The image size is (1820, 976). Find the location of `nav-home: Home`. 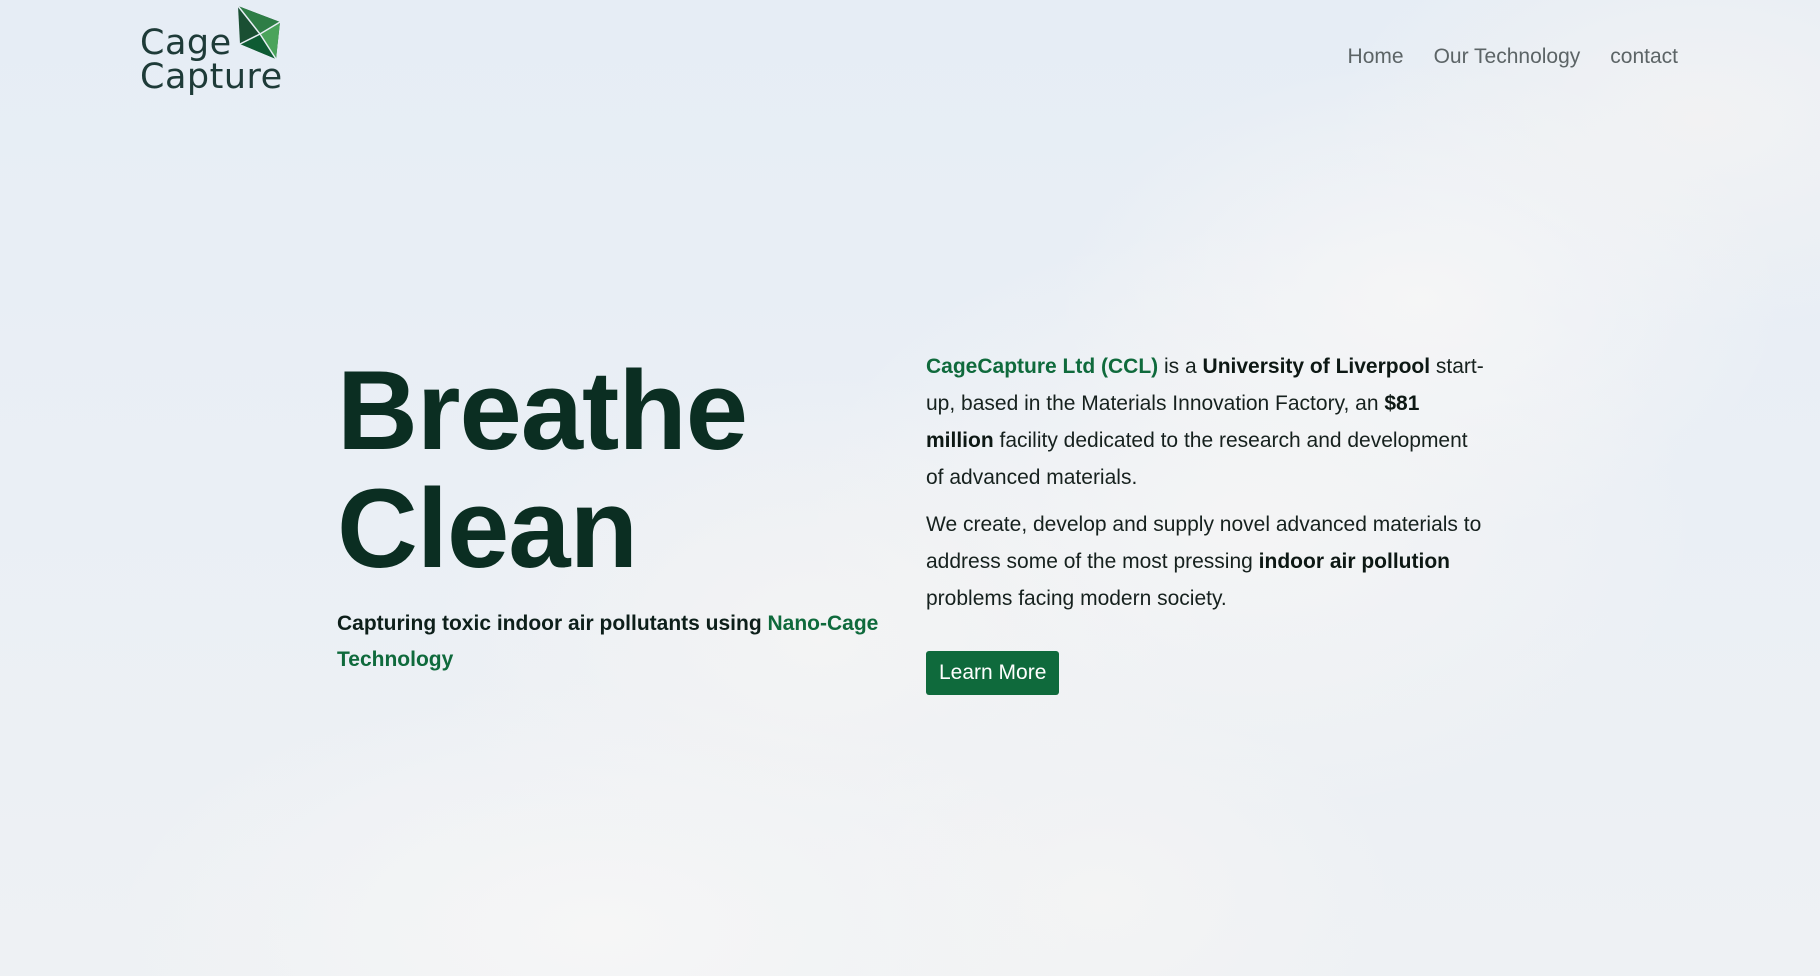

nav-home: Home is located at coordinates (1376, 57).